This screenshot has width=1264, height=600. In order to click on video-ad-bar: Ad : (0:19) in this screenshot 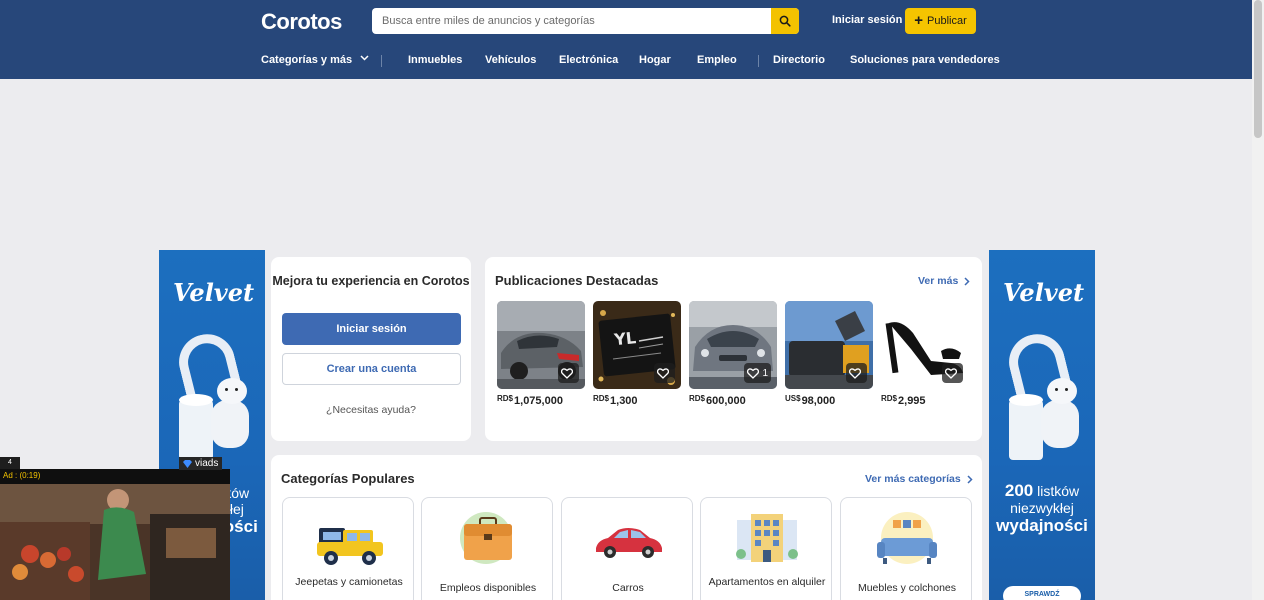, I will do `click(115, 476)`.